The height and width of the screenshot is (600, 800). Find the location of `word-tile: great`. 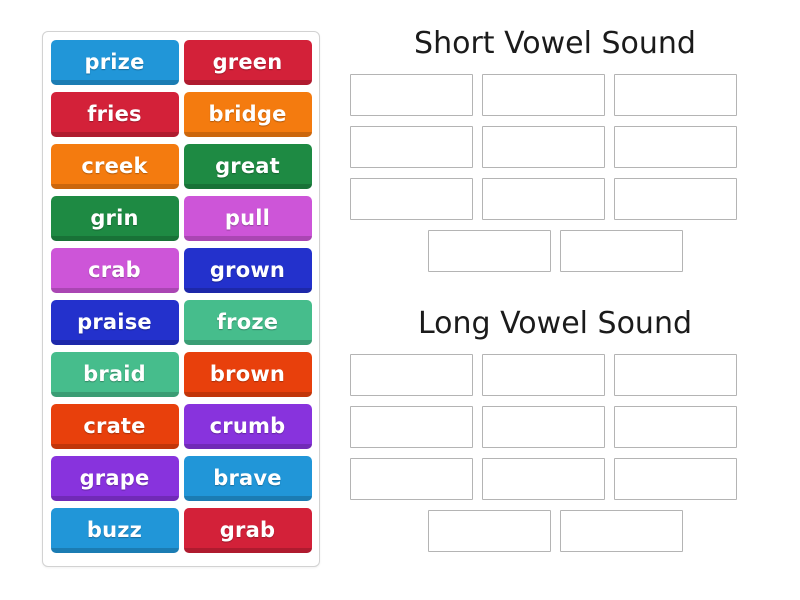

word-tile: great is located at coordinates (247, 166).